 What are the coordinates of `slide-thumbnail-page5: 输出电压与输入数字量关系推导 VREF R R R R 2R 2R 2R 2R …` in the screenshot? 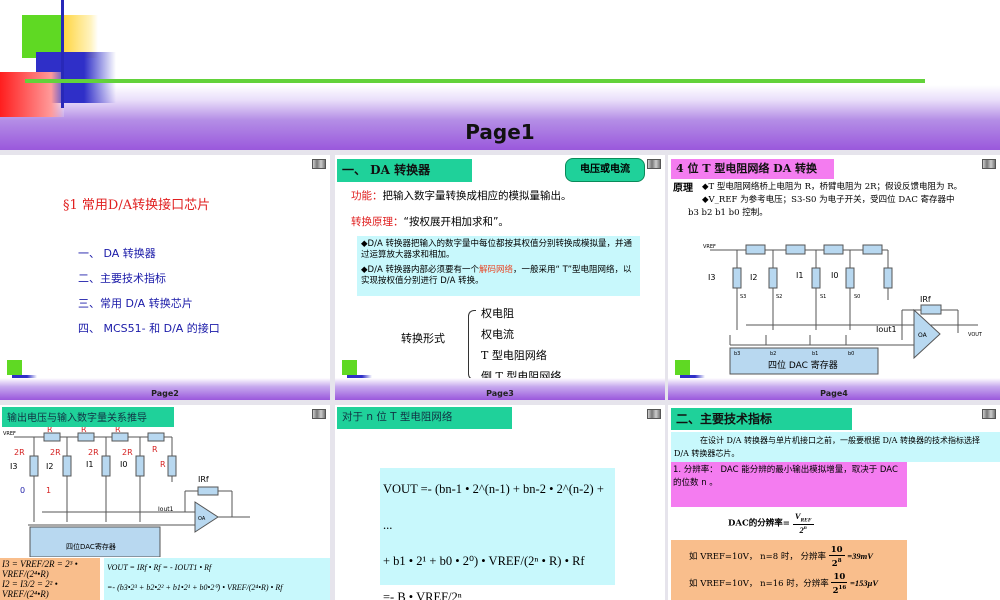 It's located at (165, 502).